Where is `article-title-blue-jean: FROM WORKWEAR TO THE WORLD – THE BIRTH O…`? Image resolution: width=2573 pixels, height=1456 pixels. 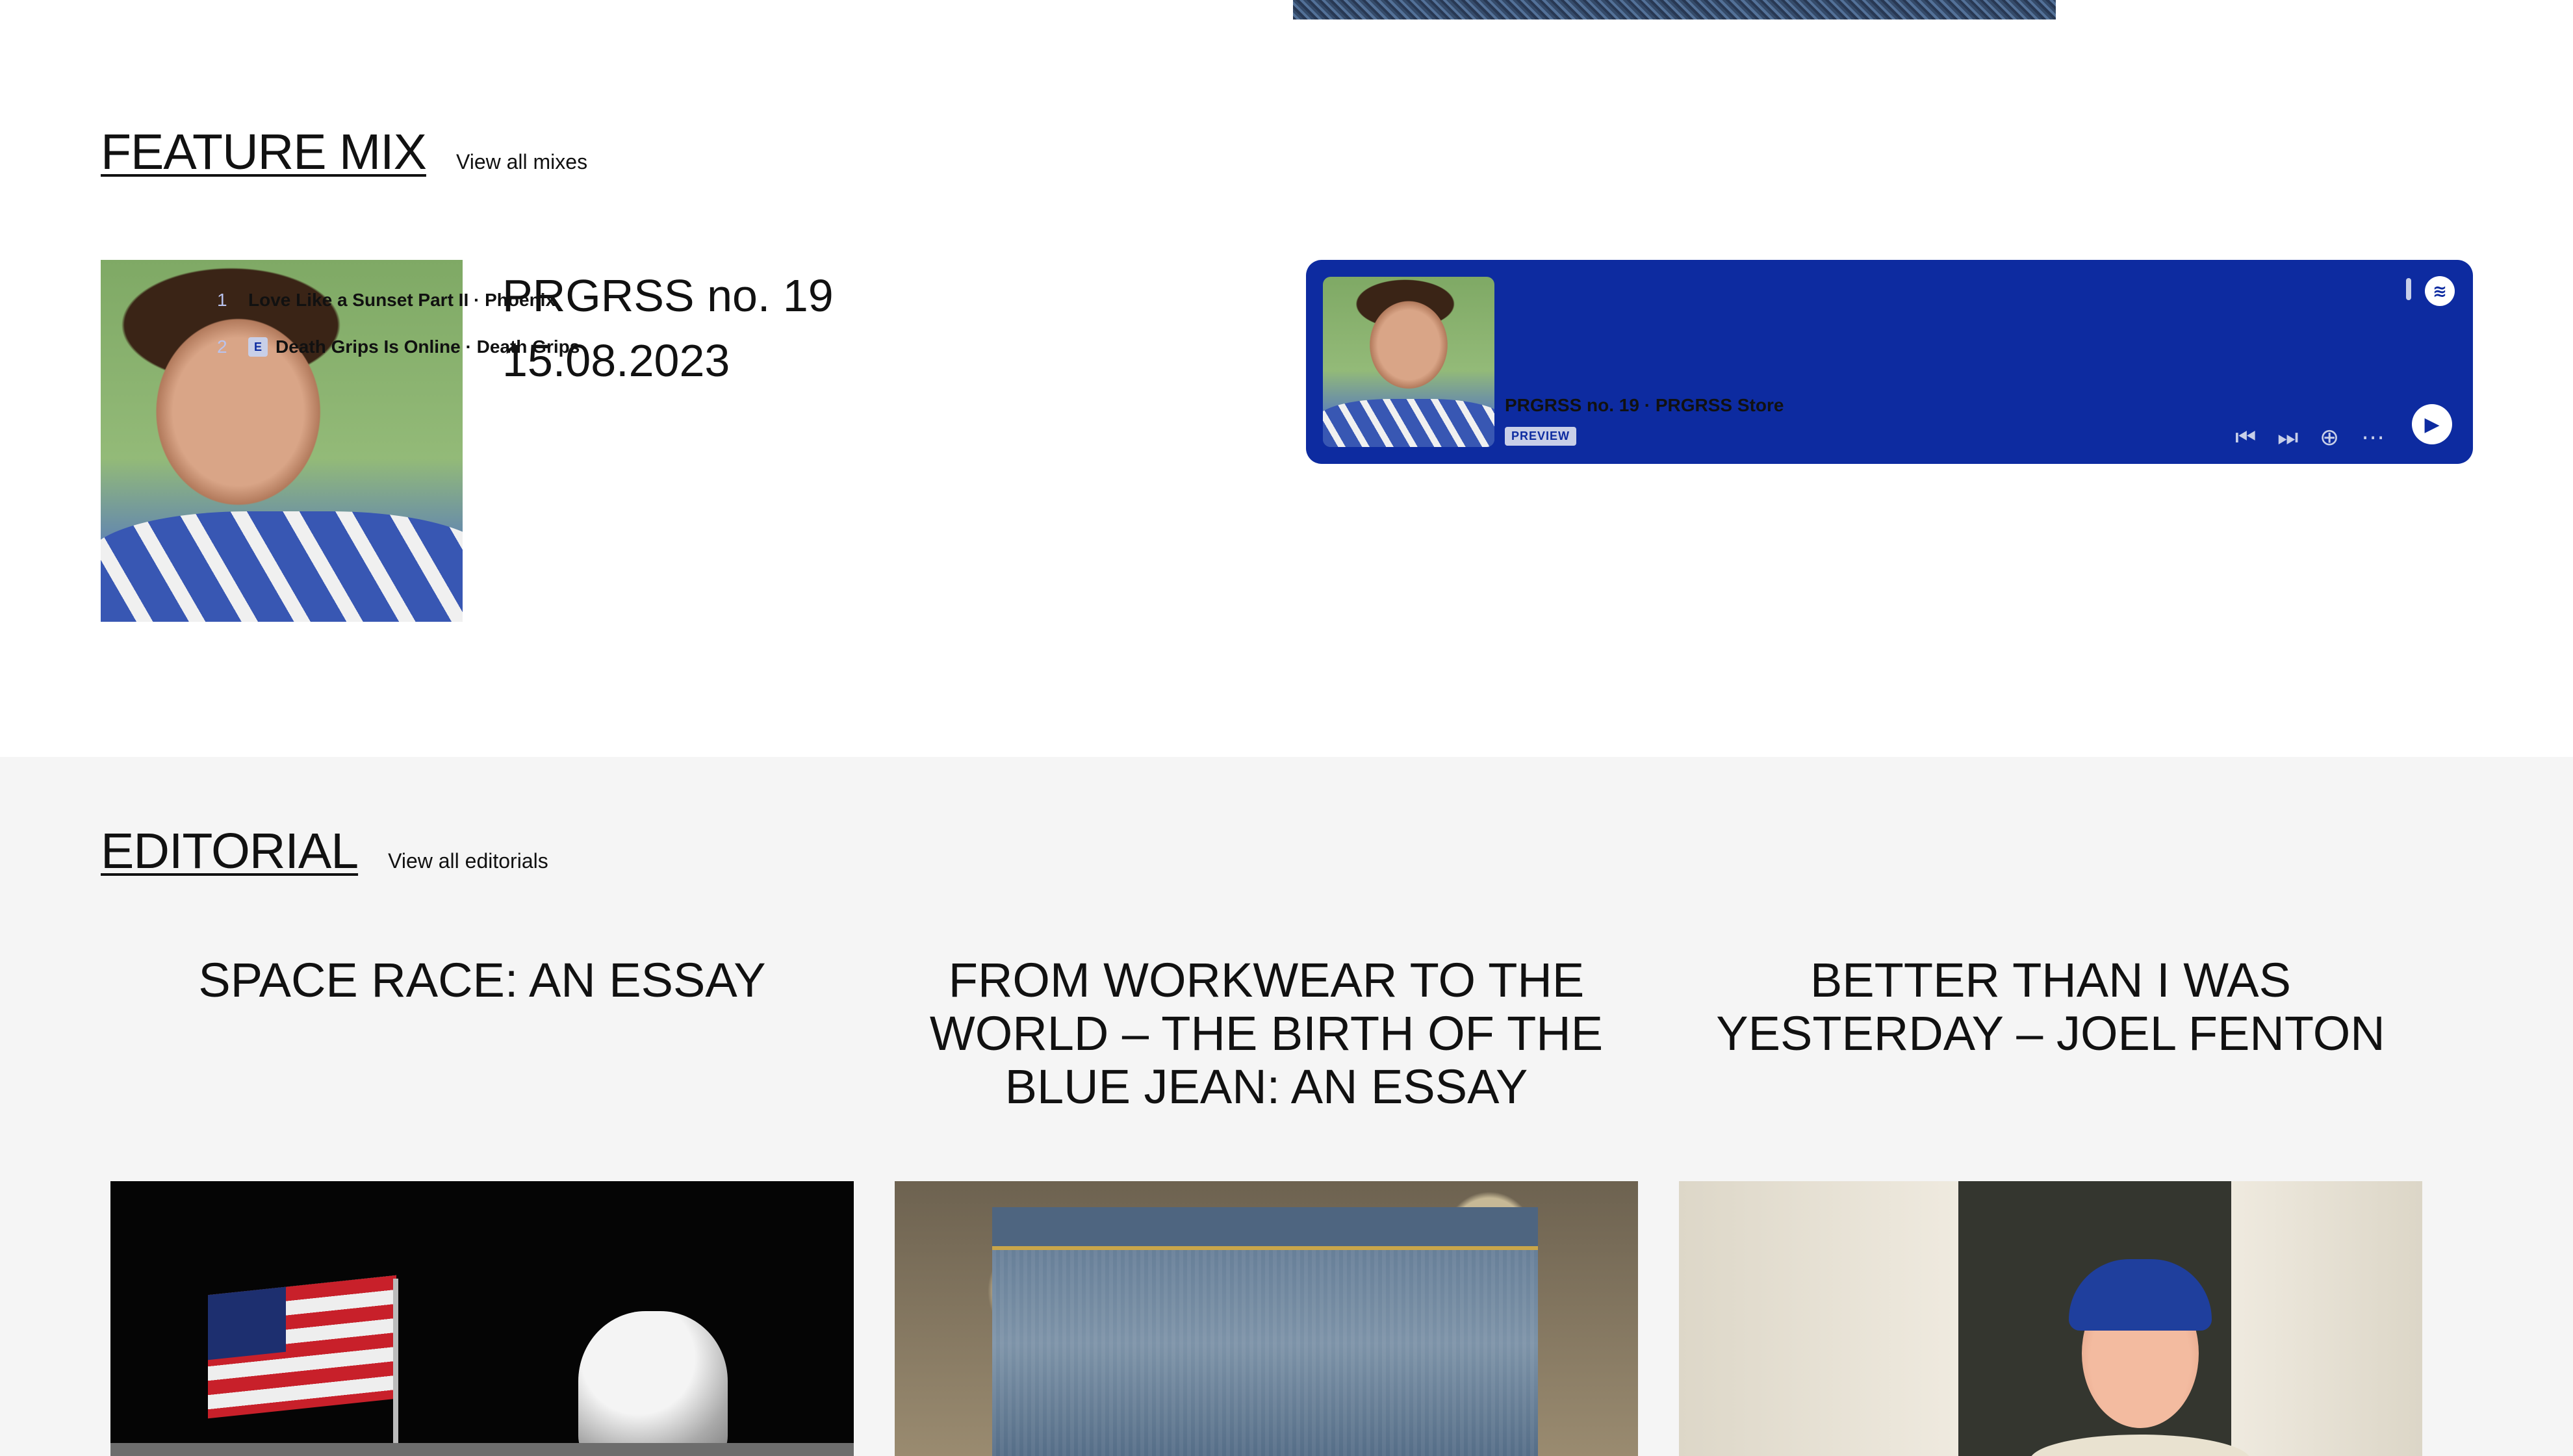
article-title-blue-jean: FROM WORKWEAR TO THE WORLD – THE BIRTH O… is located at coordinates (1266, 1034).